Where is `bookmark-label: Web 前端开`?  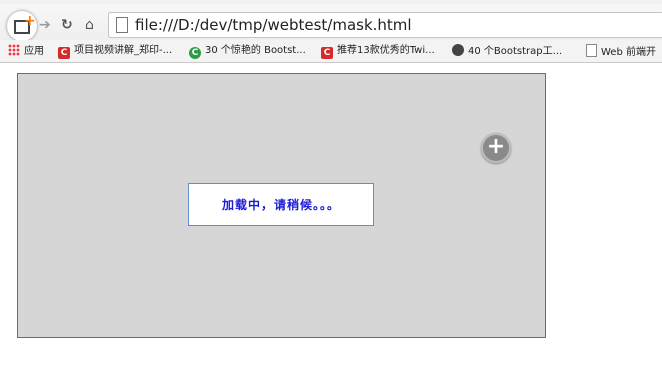 bookmark-label: Web 前端开 is located at coordinates (628, 52).